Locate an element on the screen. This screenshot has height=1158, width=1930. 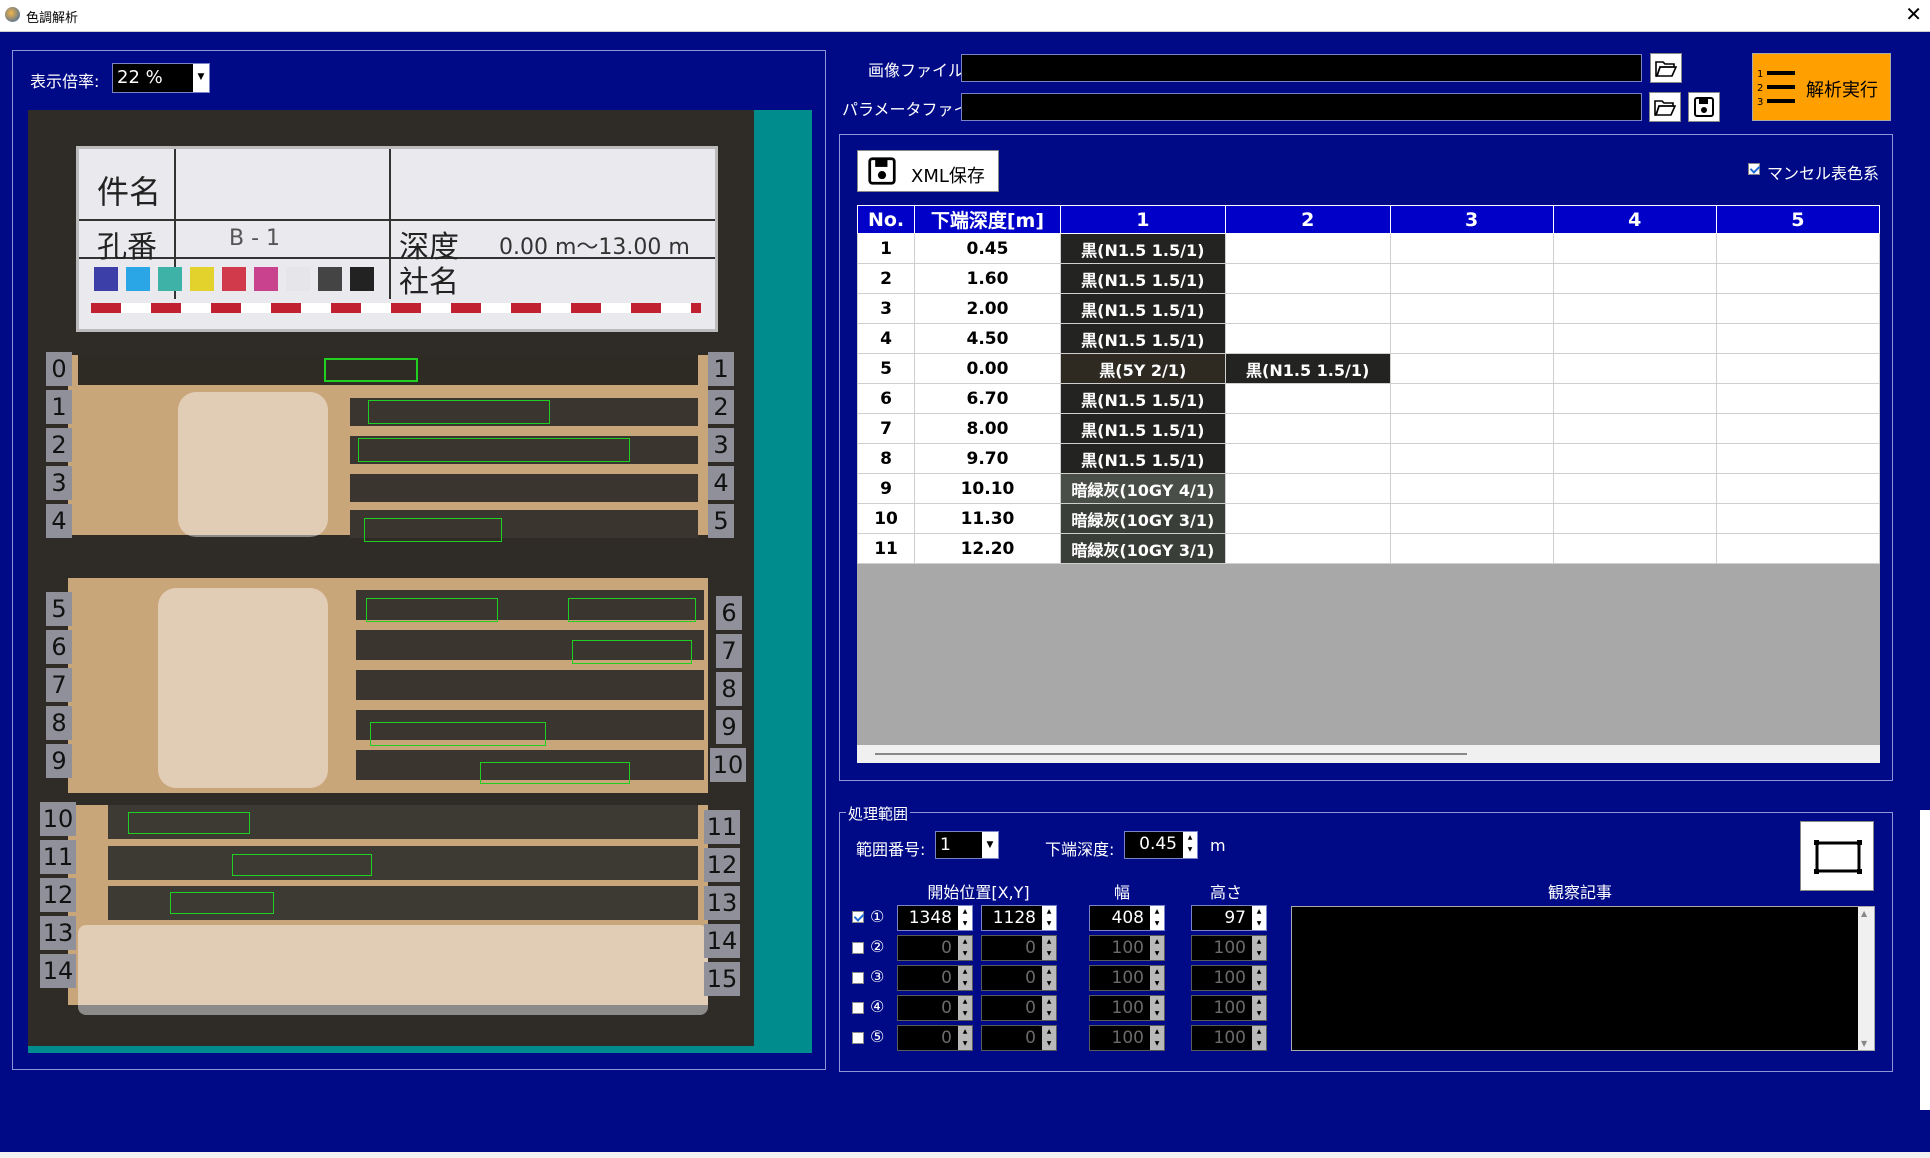
table-row: 9 10.10 暗緑灰(10GY 4/1) is located at coordinates (1368, 488).